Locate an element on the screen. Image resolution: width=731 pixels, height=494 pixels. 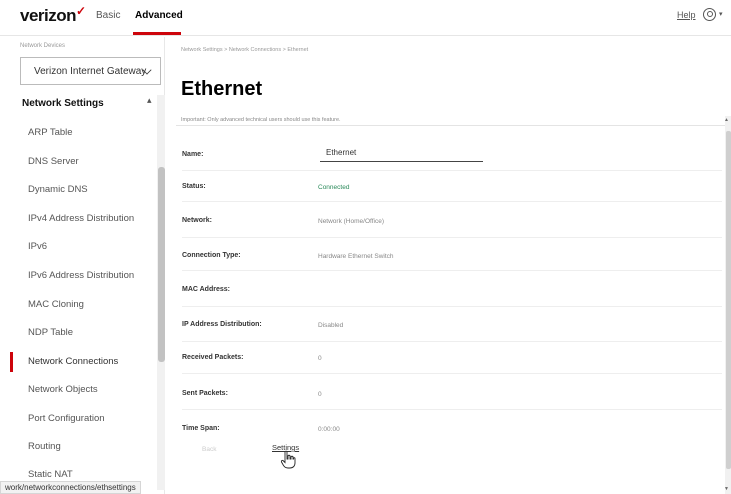
scroll-up-icon: ▲ is located at coordinates (726, 120).